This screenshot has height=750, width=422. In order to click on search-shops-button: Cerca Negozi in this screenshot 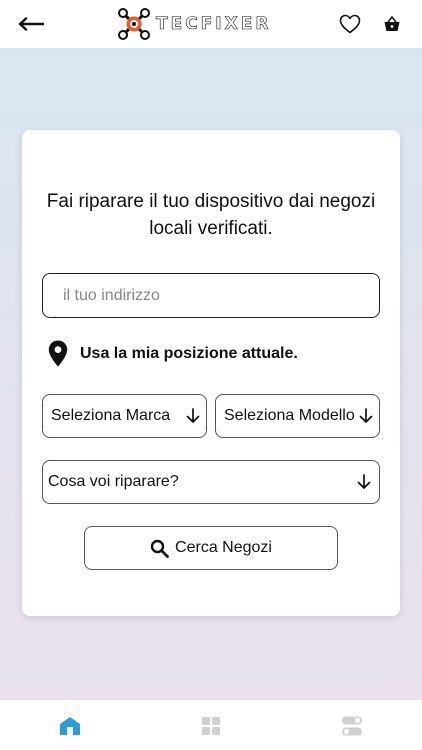, I will do `click(211, 548)`.